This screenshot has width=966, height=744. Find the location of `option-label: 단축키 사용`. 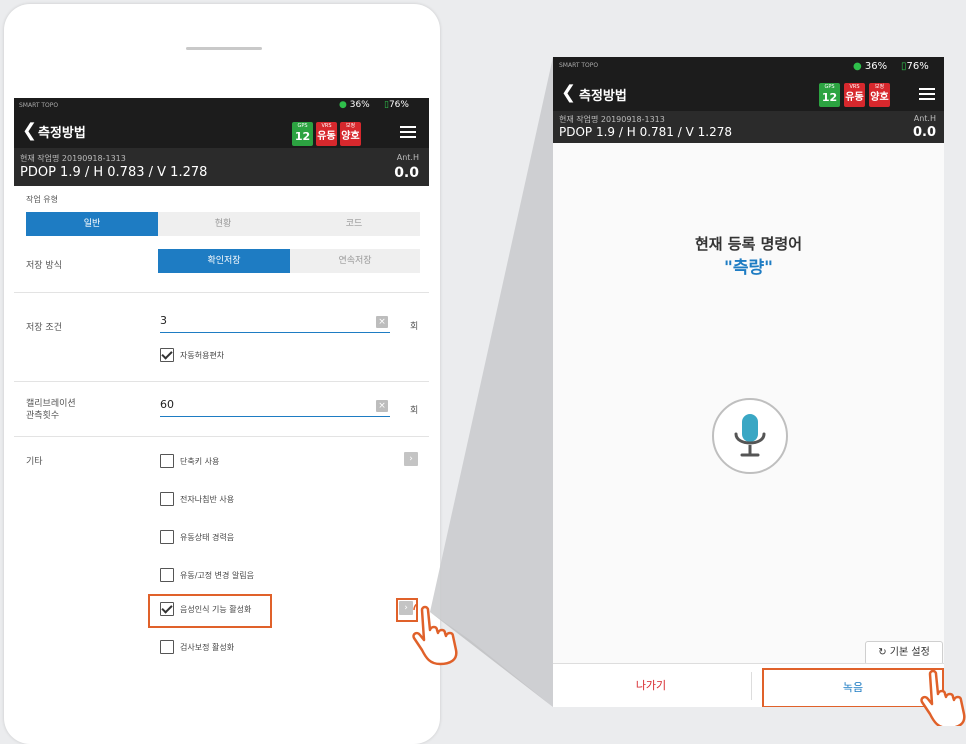

option-label: 단축키 사용 is located at coordinates (200, 461).